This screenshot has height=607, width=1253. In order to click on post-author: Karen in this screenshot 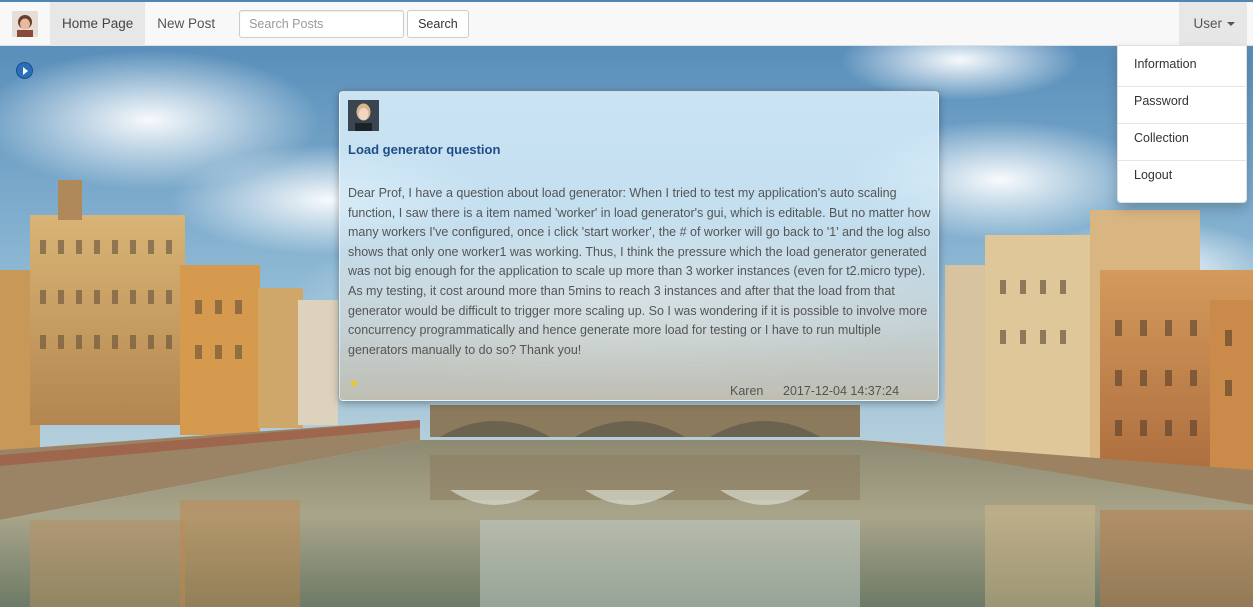, I will do `click(747, 391)`.